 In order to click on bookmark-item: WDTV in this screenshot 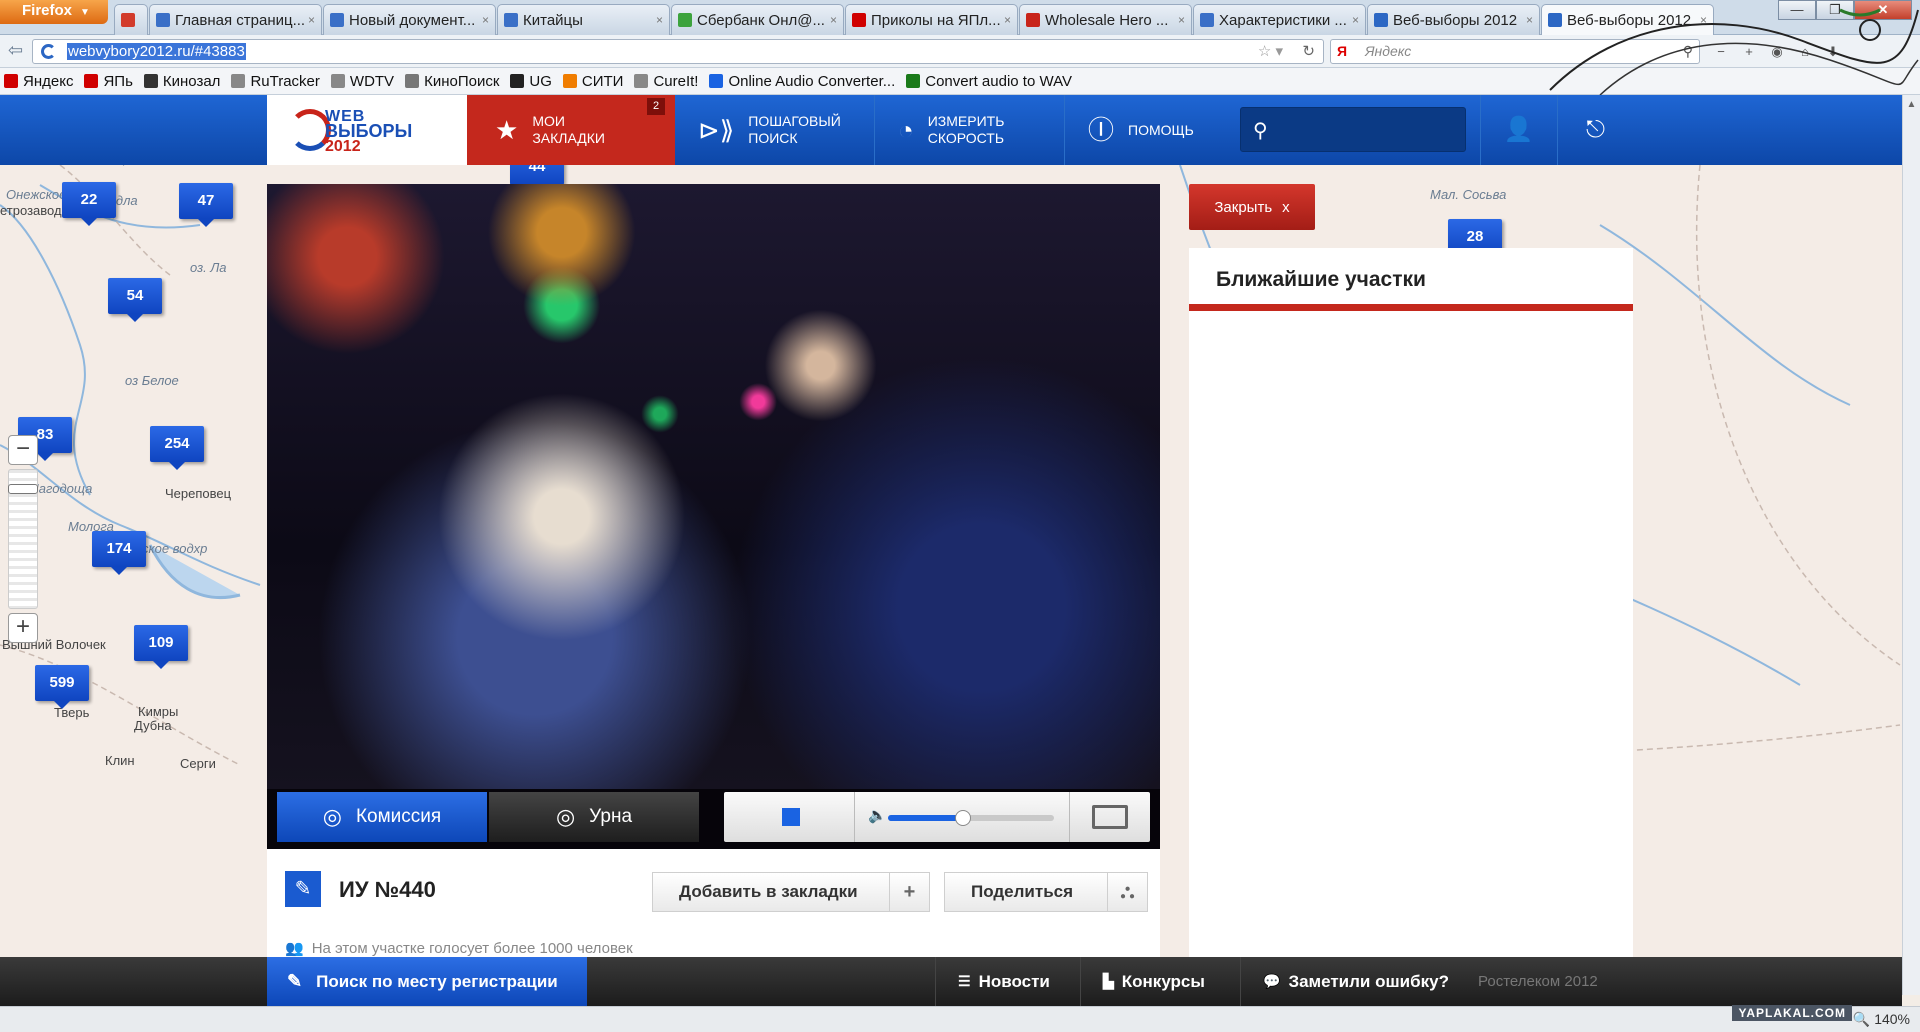, I will do `click(362, 81)`.